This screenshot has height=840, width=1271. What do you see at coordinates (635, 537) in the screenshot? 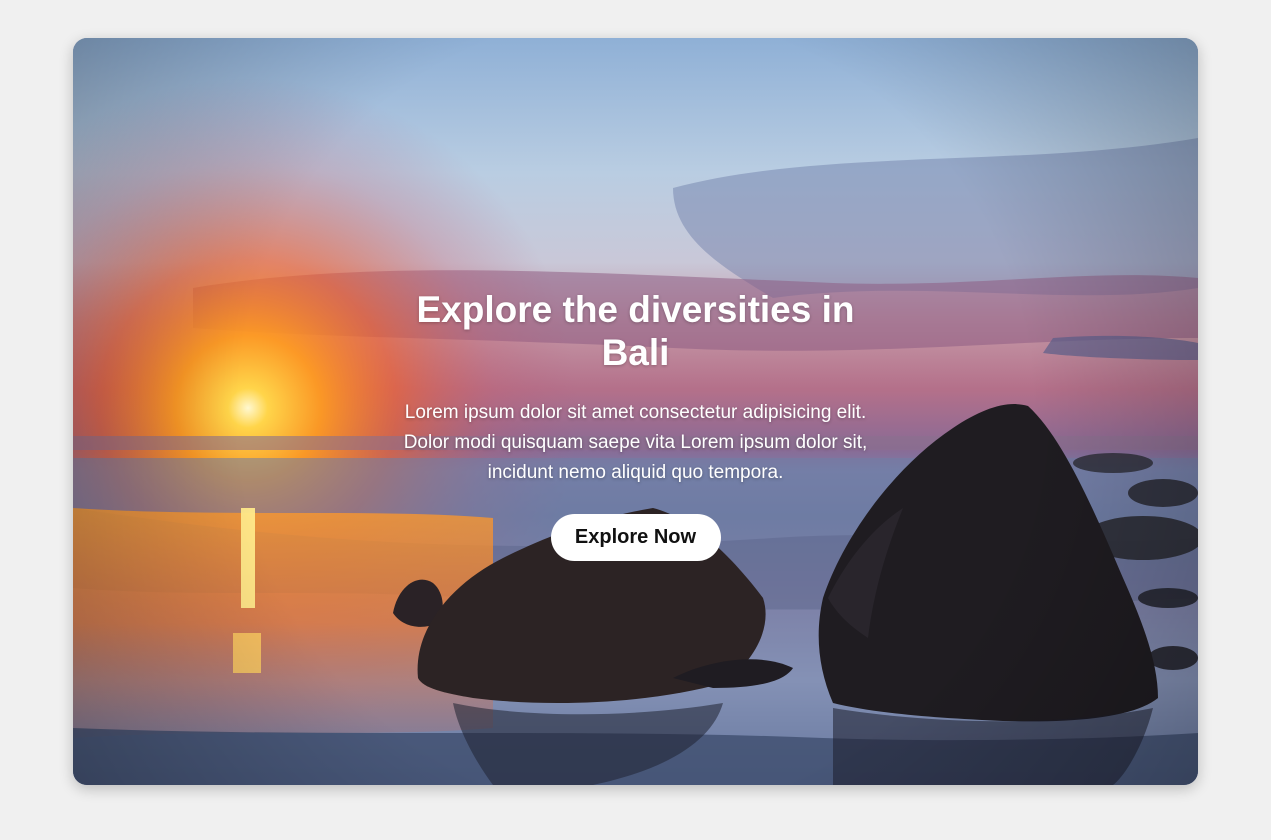
I see `explore-now-button: Explore Now` at bounding box center [635, 537].